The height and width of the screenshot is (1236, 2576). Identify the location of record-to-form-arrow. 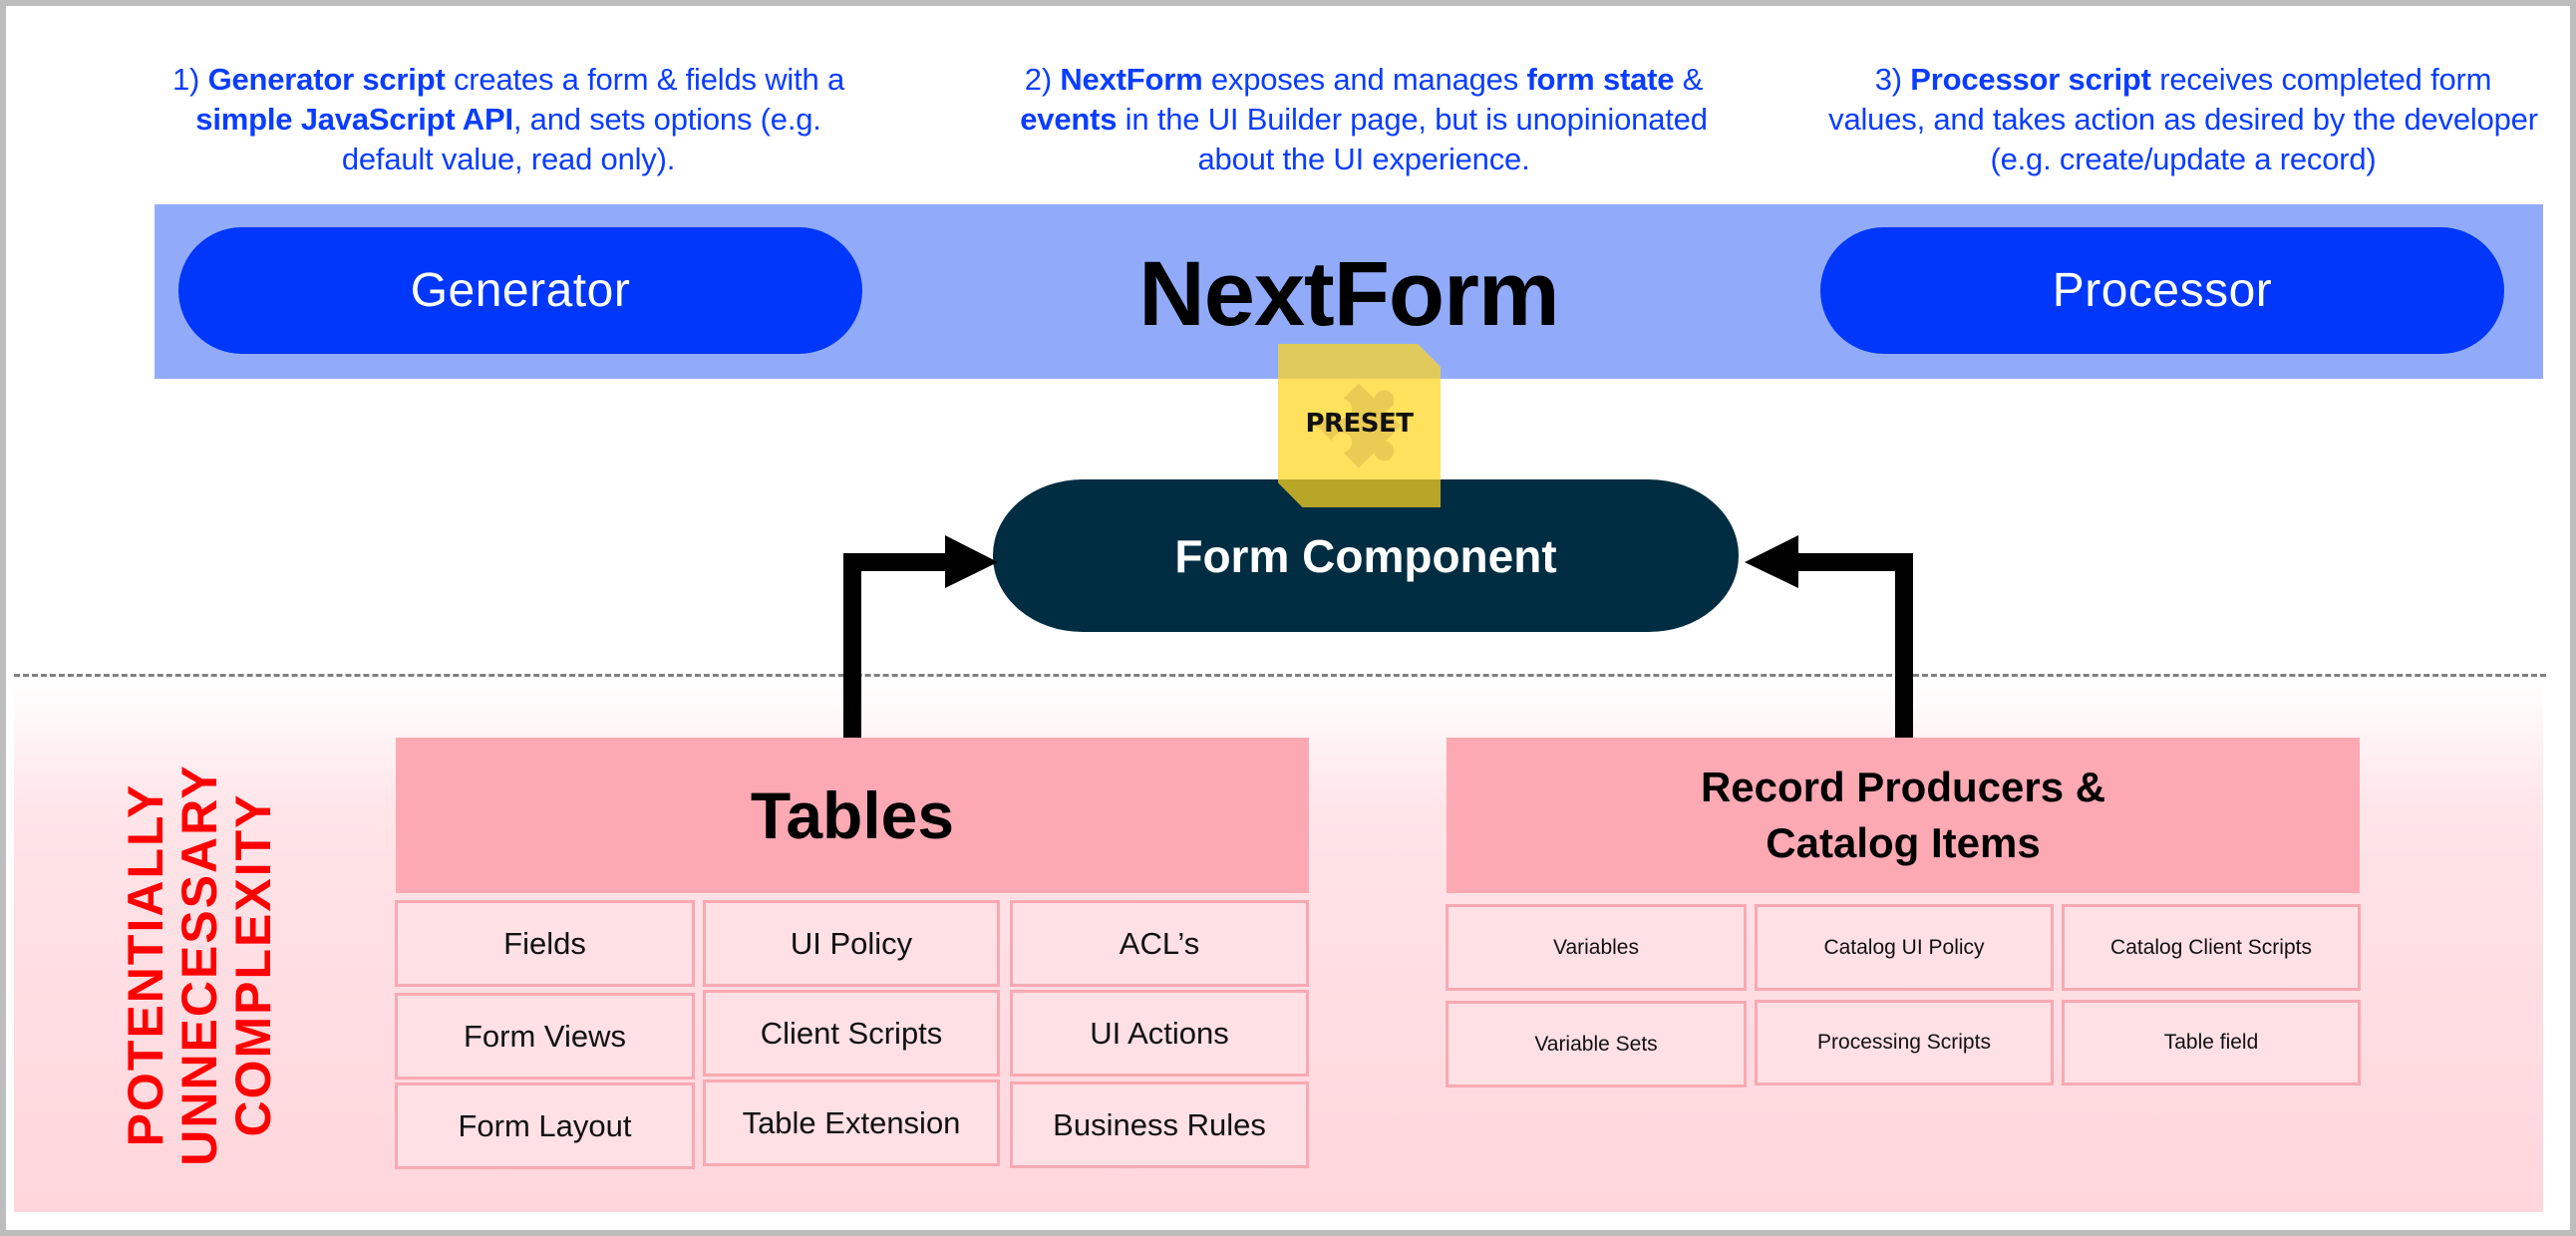
(1829, 636).